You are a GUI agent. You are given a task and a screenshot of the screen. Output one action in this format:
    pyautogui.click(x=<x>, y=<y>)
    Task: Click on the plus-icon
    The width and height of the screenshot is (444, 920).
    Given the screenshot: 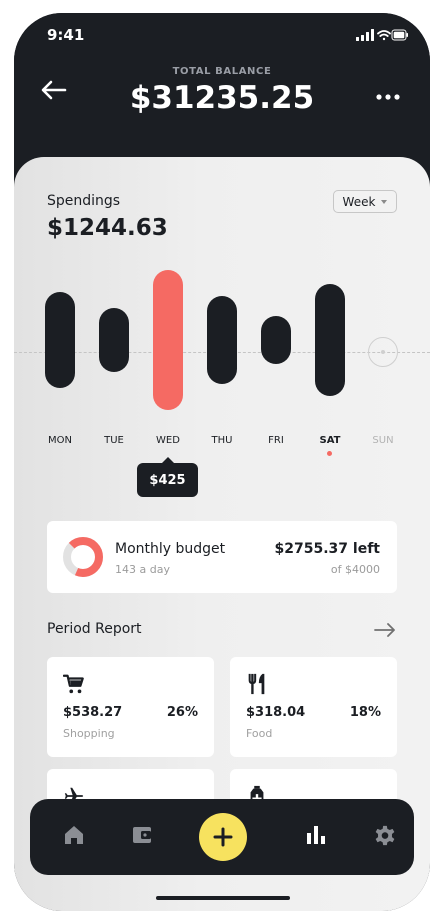 What is the action you would take?
    pyautogui.click(x=223, y=837)
    